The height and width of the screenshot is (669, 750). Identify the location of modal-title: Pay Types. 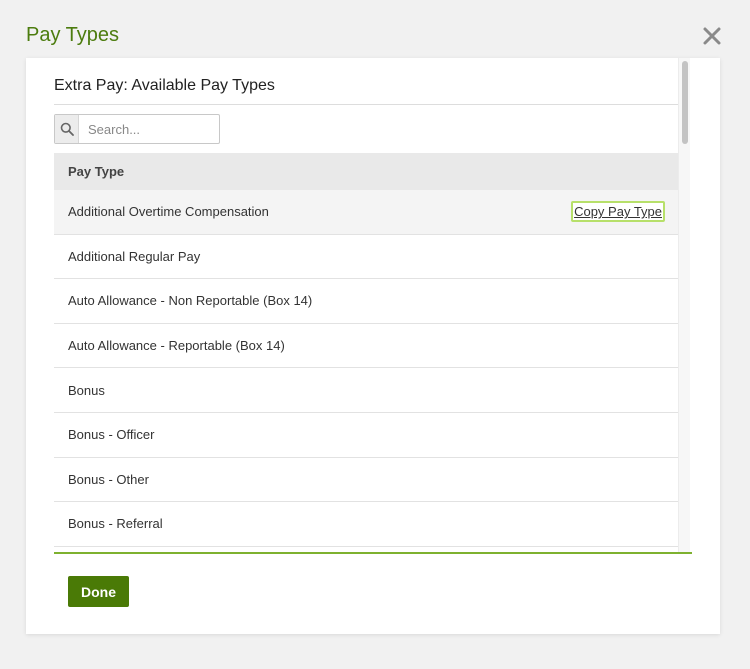
(73, 35).